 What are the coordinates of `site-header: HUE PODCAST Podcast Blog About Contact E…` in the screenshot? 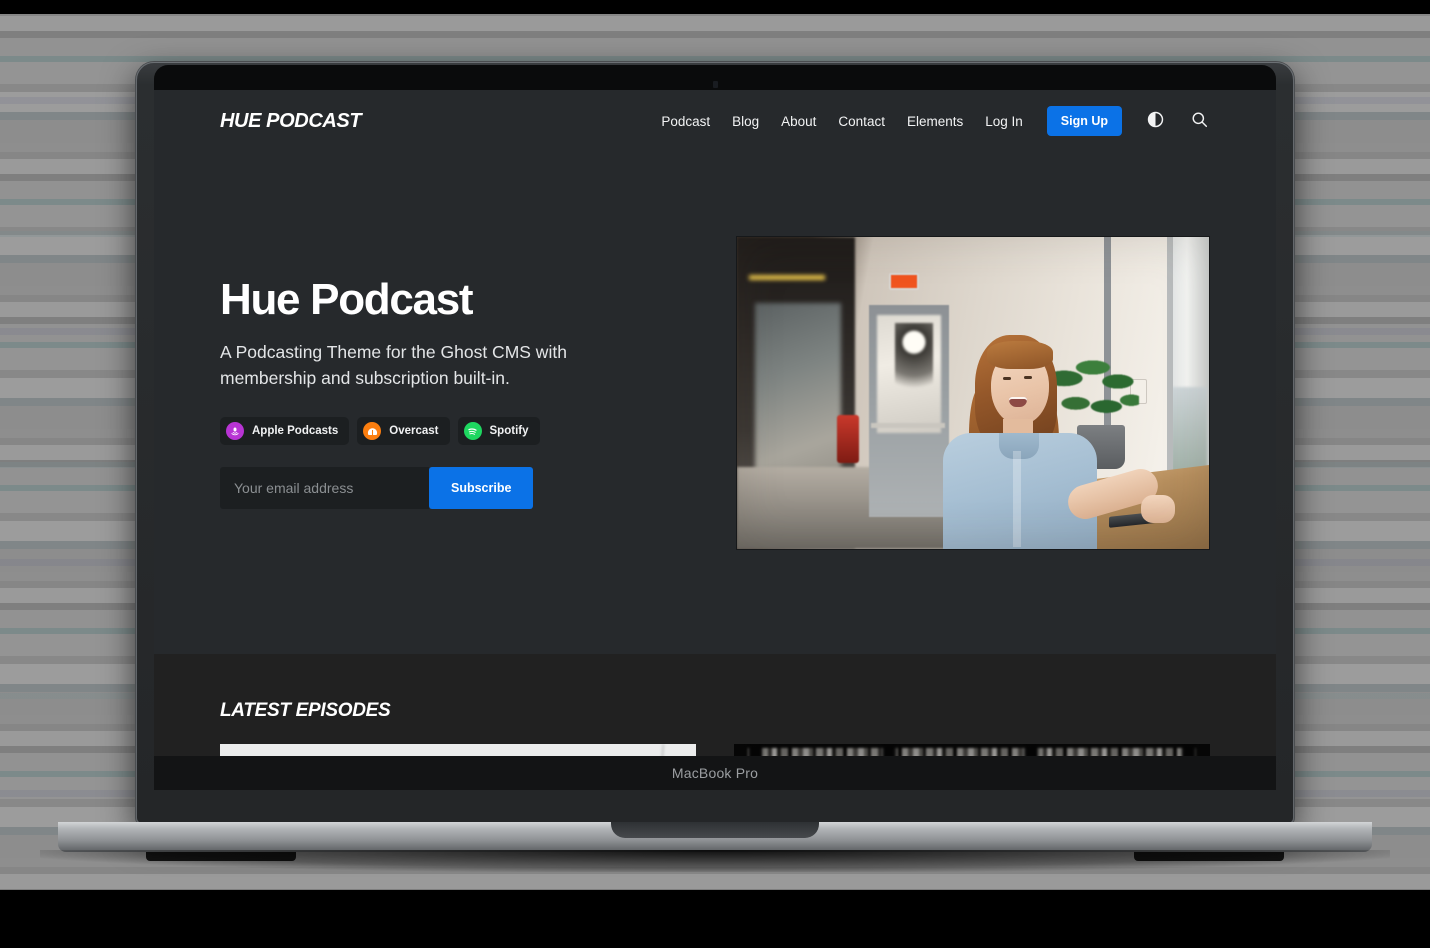 It's located at (715, 121).